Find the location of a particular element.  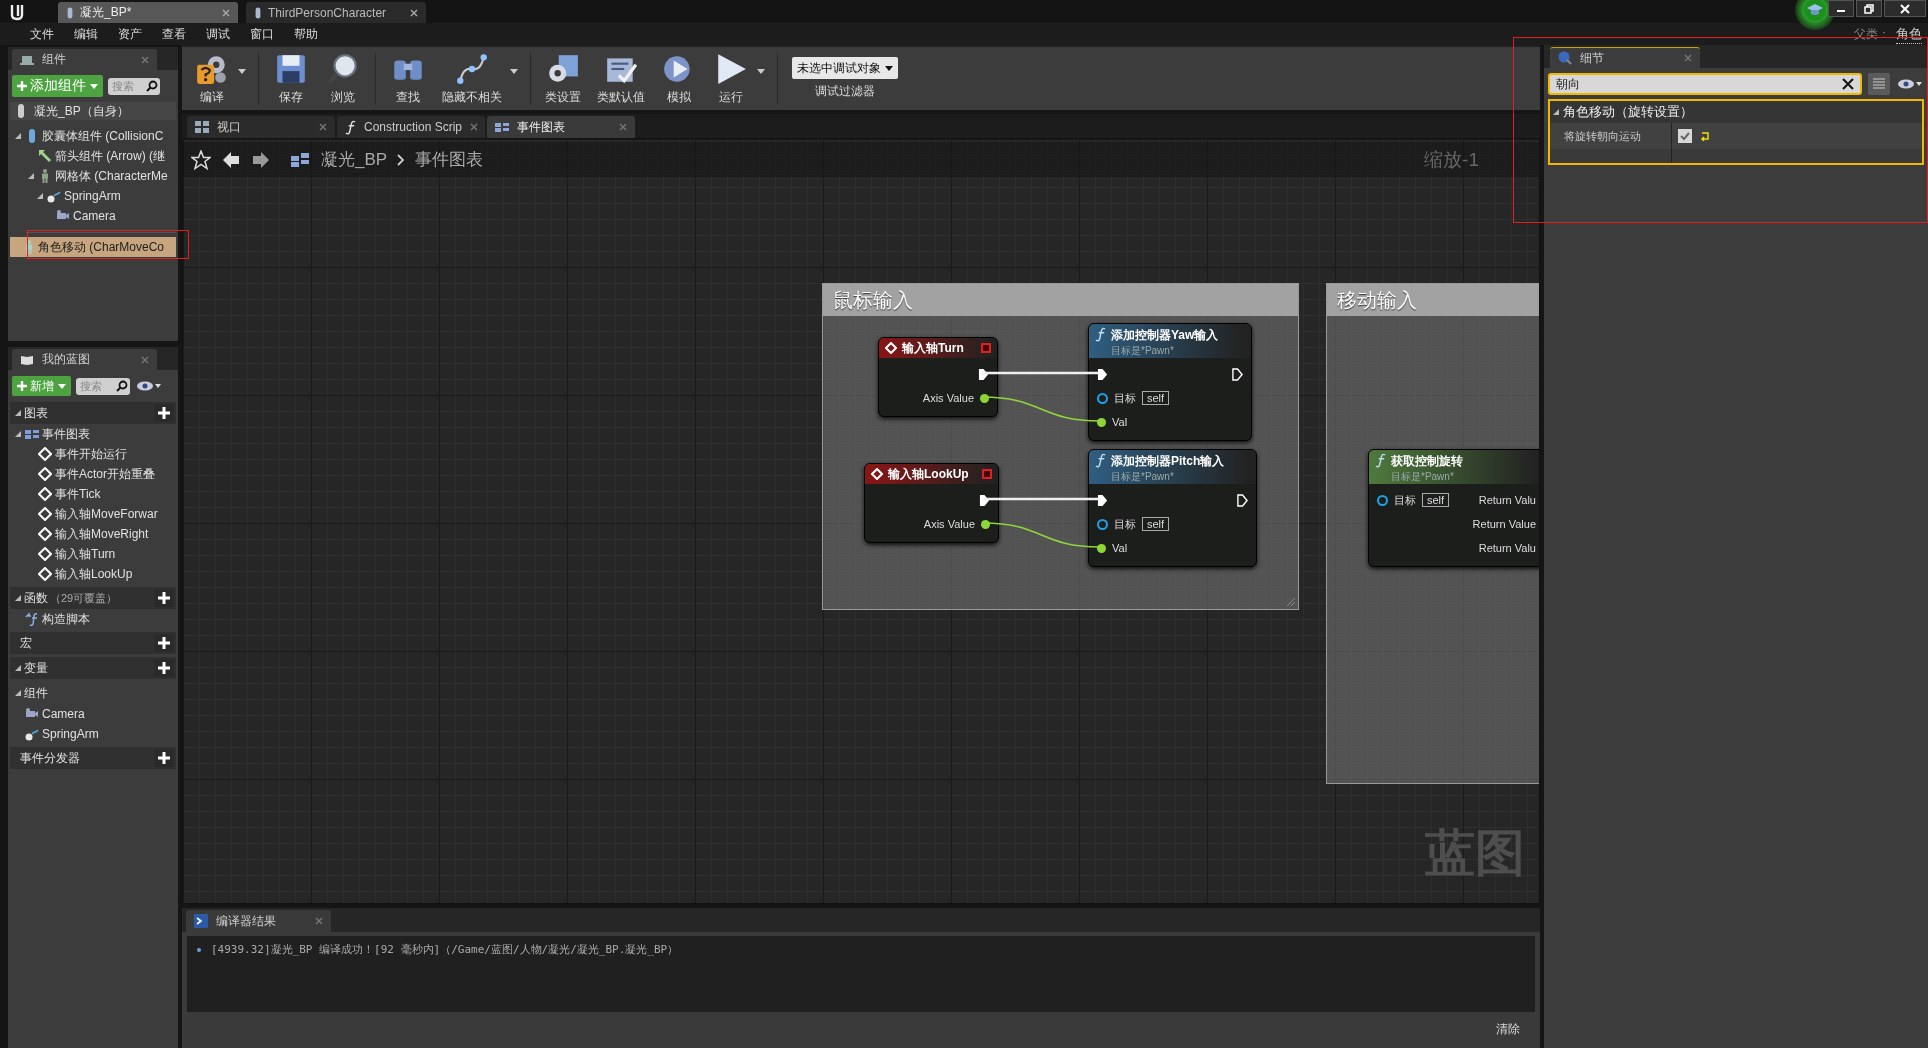

menu-item: 查看 is located at coordinates (174, 34).